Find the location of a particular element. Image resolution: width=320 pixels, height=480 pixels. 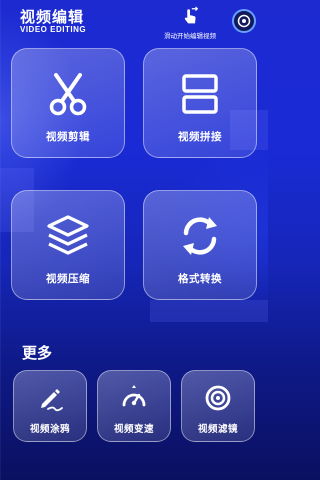

tool-card-video-merge: 视频拼接 is located at coordinates (200, 103).